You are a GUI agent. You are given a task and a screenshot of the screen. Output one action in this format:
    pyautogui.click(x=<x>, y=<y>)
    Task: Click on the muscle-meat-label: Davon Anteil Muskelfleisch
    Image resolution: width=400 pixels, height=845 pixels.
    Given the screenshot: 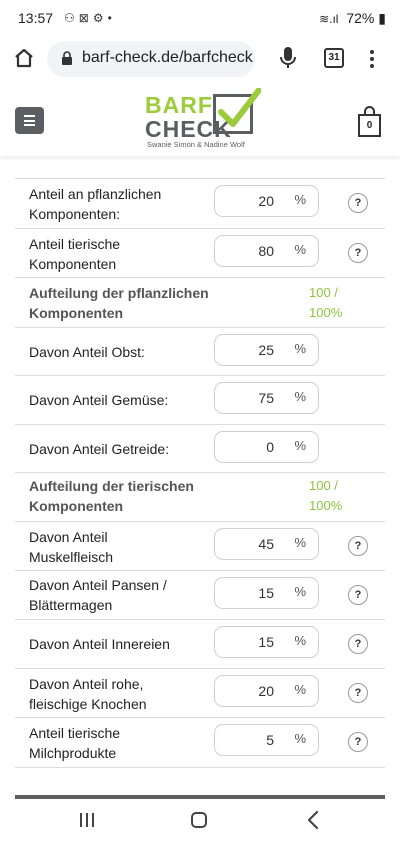 What is the action you would take?
    pyautogui.click(x=71, y=547)
    